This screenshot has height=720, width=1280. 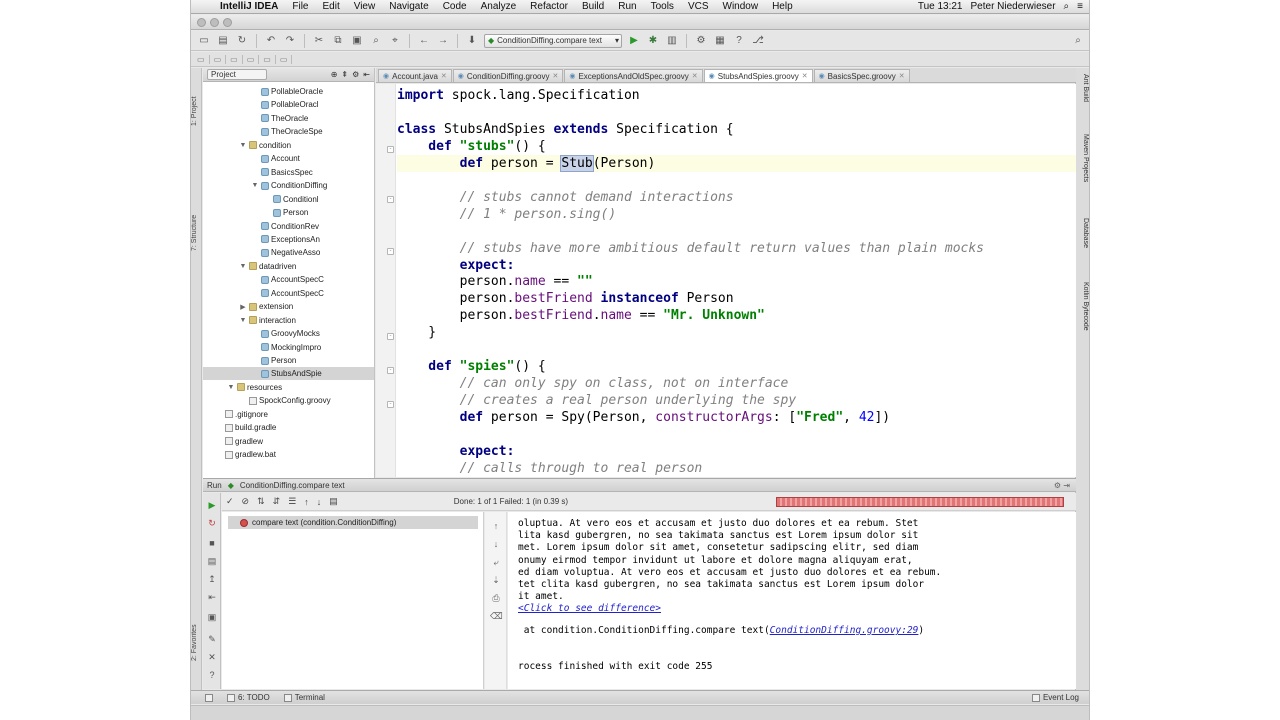 What do you see at coordinates (230, 501) in the screenshot?
I see `show-passed-icon: ✓` at bounding box center [230, 501].